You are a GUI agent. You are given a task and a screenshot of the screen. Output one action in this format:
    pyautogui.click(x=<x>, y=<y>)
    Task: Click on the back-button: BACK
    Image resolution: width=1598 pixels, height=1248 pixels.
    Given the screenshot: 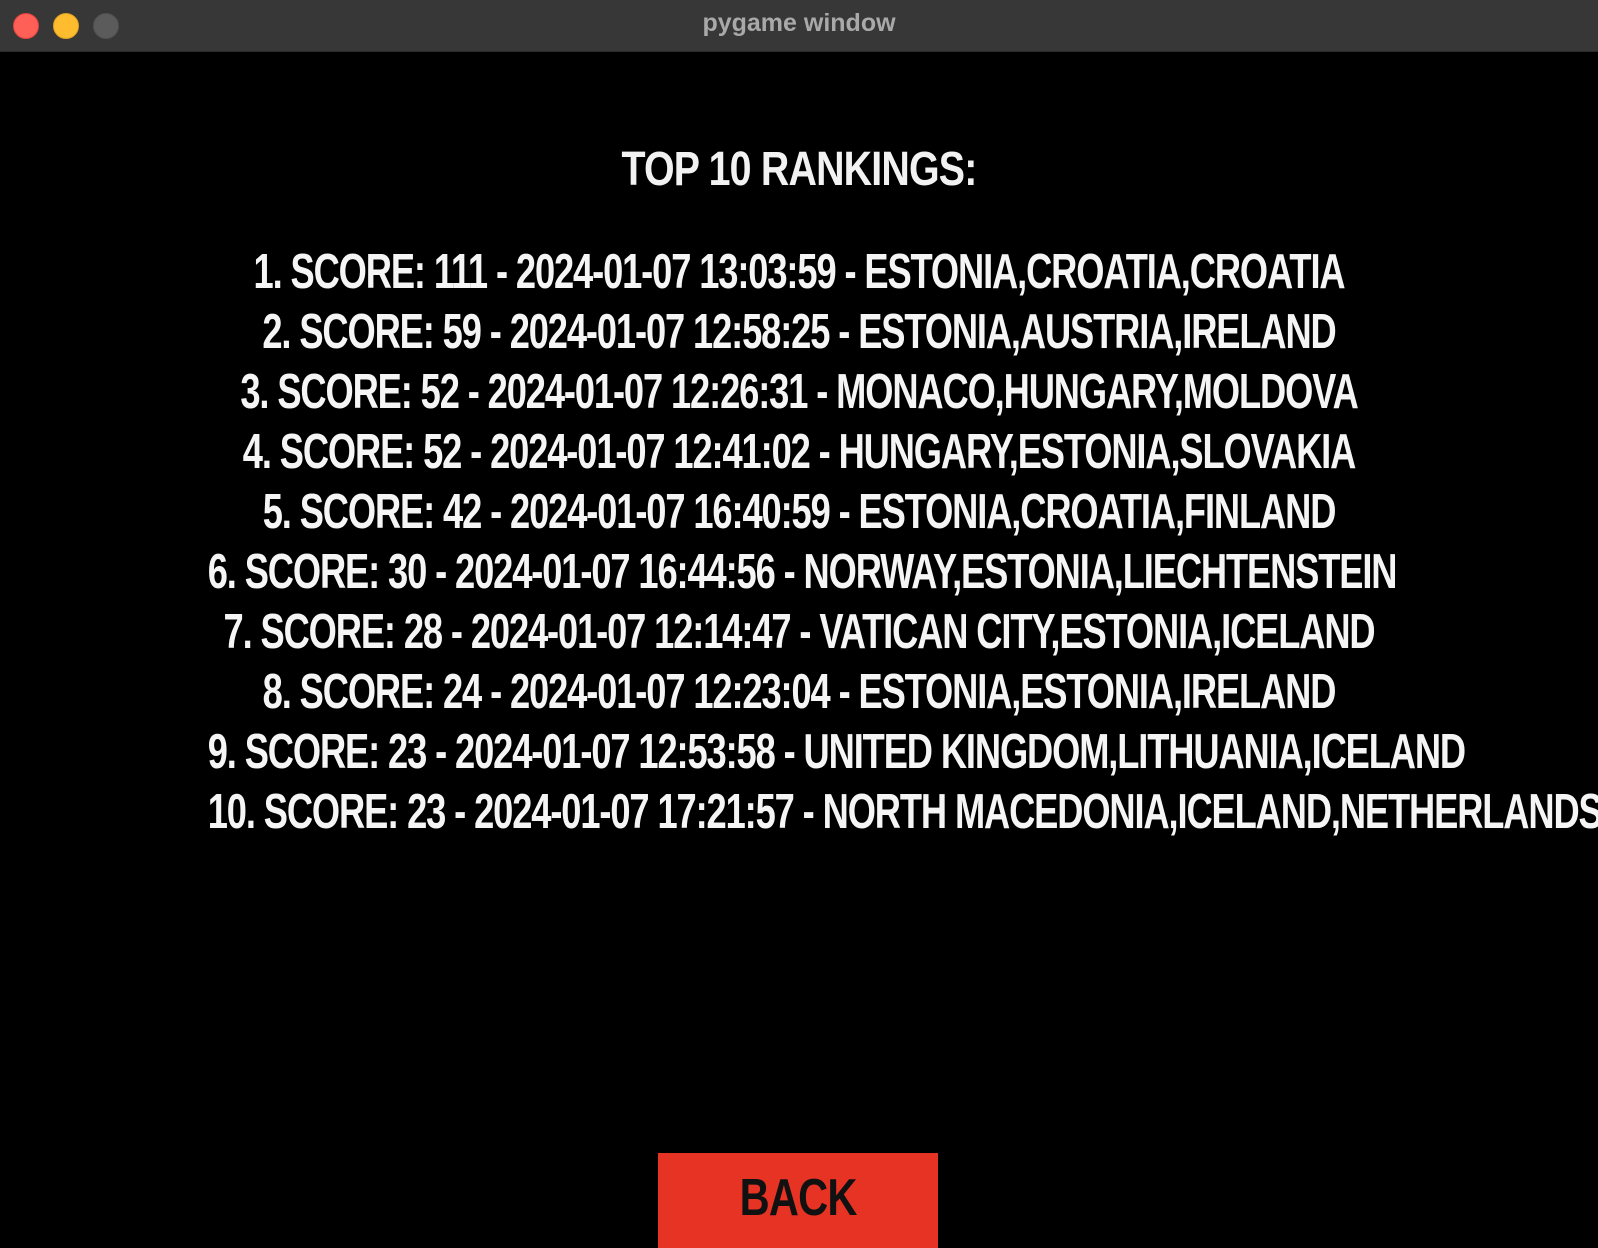 What is the action you would take?
    pyautogui.click(x=798, y=1200)
    